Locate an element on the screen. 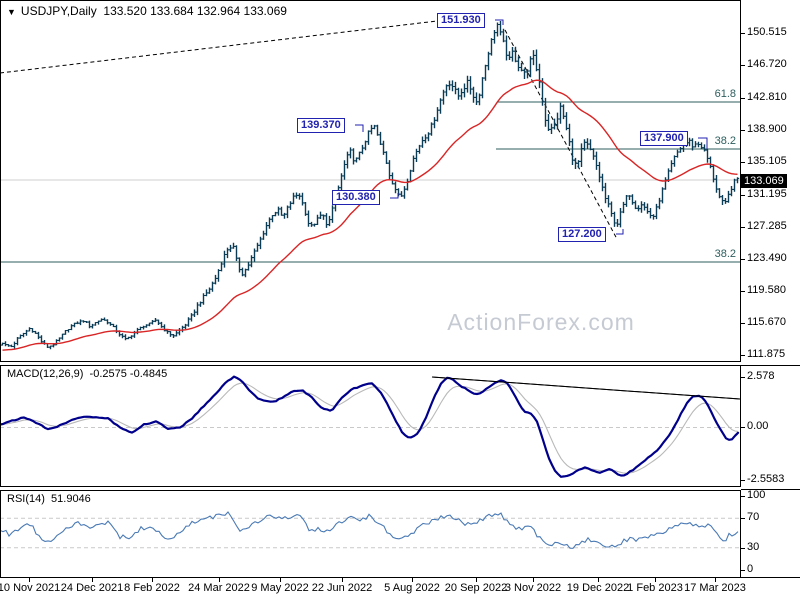 Image resolution: width=800 pixels, height=600 pixels. date-axis-label: 19 Dec 2022 is located at coordinates (598, 588).